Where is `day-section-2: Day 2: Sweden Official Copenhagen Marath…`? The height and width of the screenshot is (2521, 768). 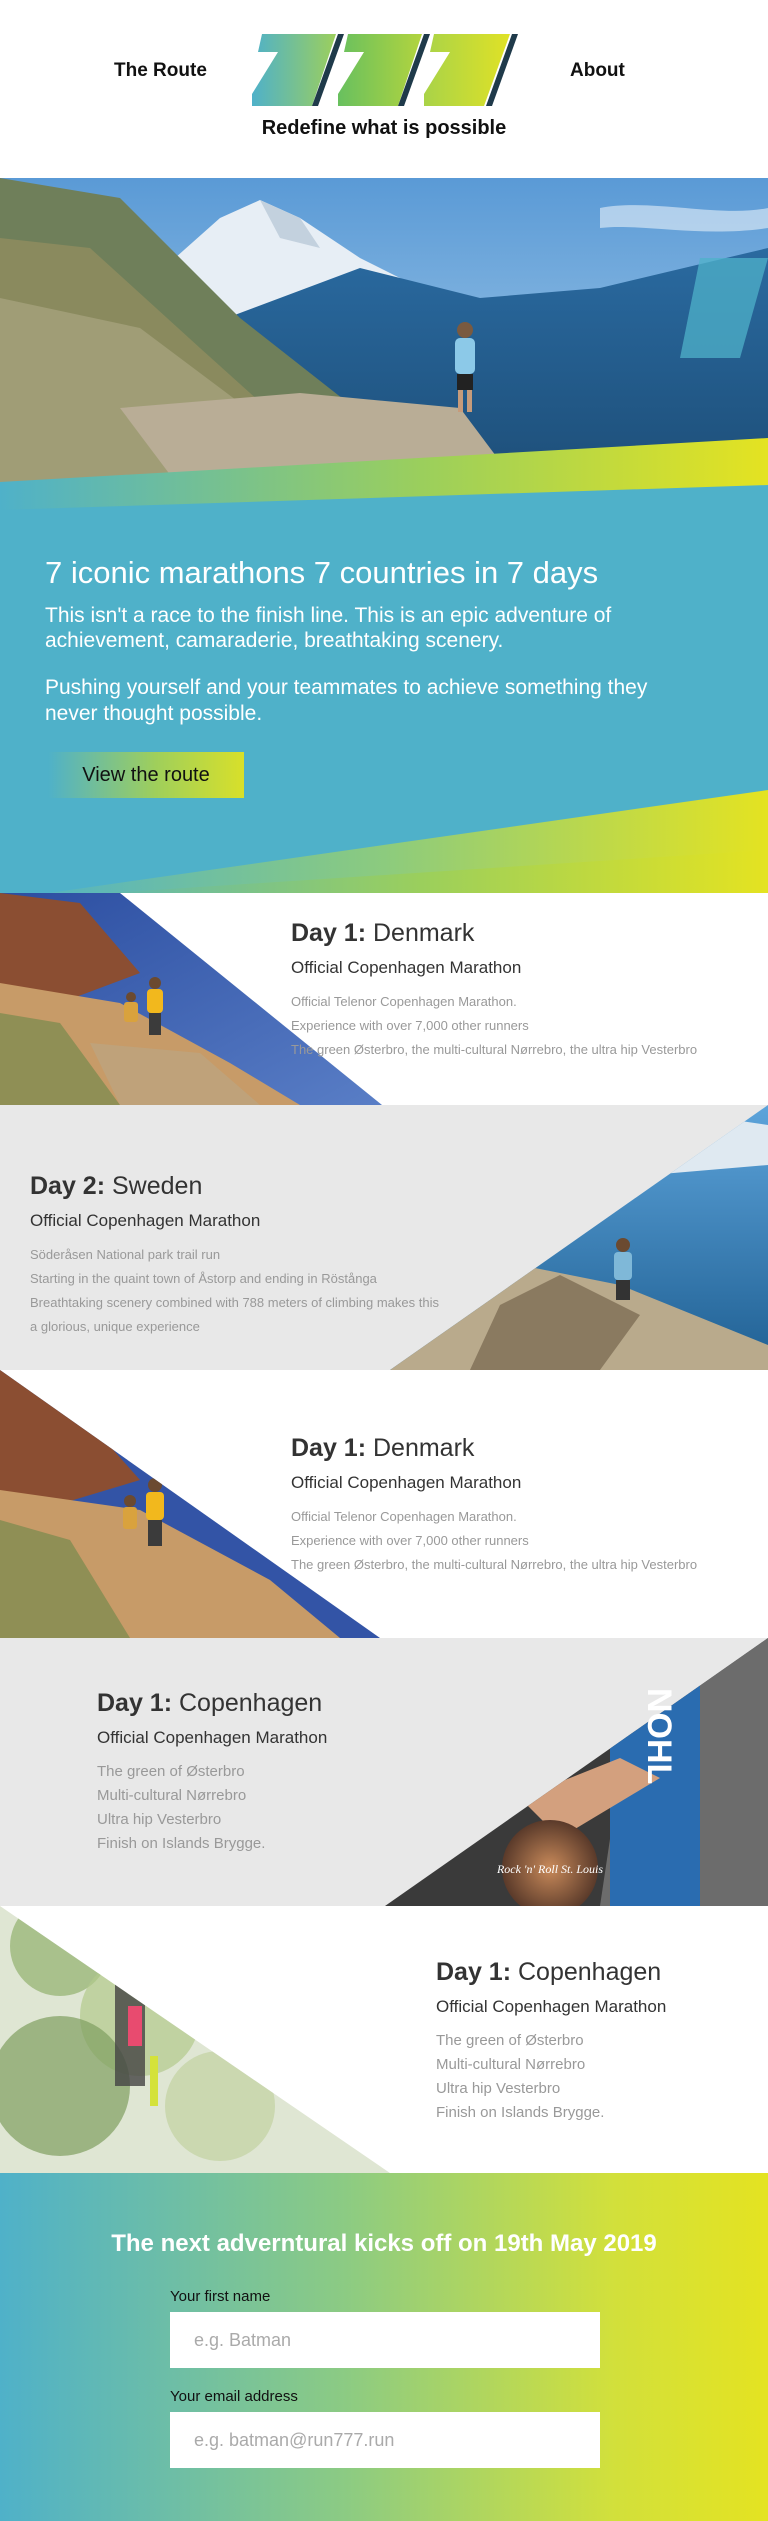
day-section-2: Day 2: Sweden Official Copenhagen Marath… is located at coordinates (384, 1237).